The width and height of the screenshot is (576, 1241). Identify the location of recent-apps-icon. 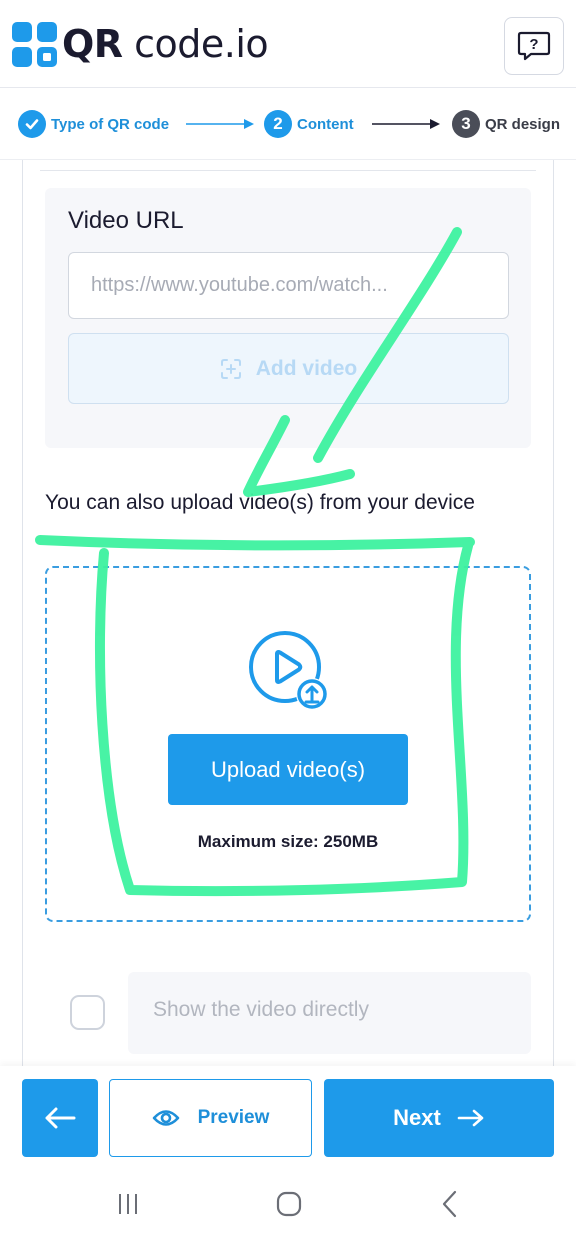
(128, 1204).